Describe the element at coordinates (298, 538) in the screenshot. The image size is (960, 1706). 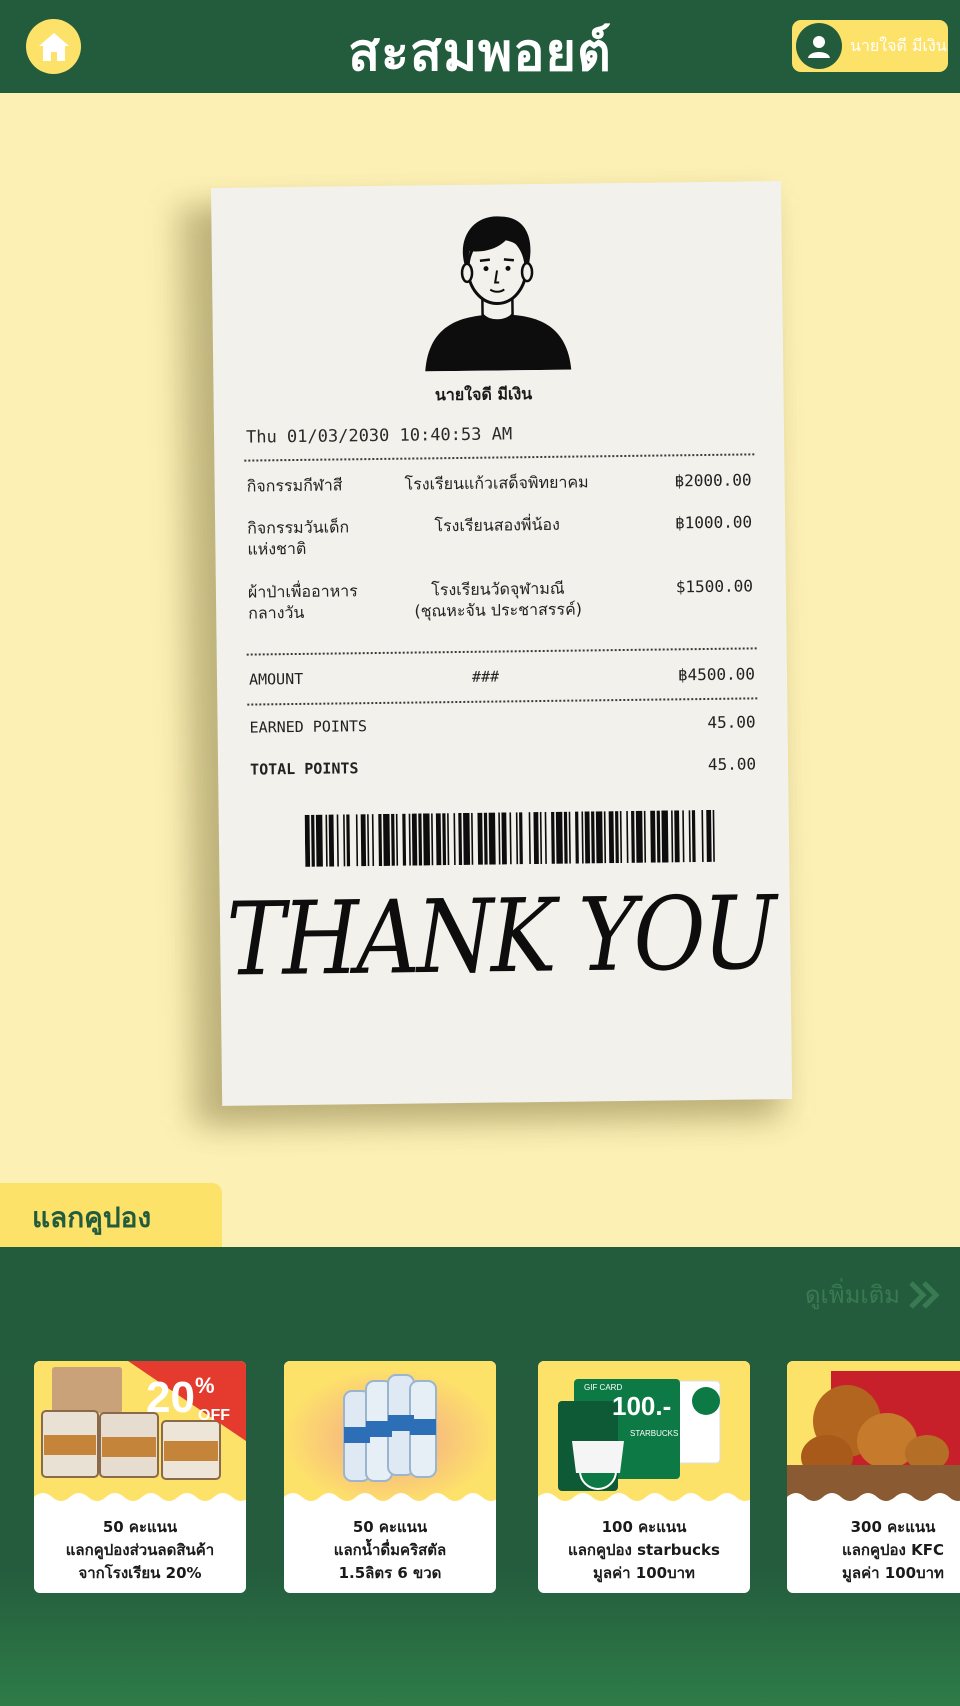
I see `item-activity: กิจกรรมวันเด็กแห่งชาติ` at that location.